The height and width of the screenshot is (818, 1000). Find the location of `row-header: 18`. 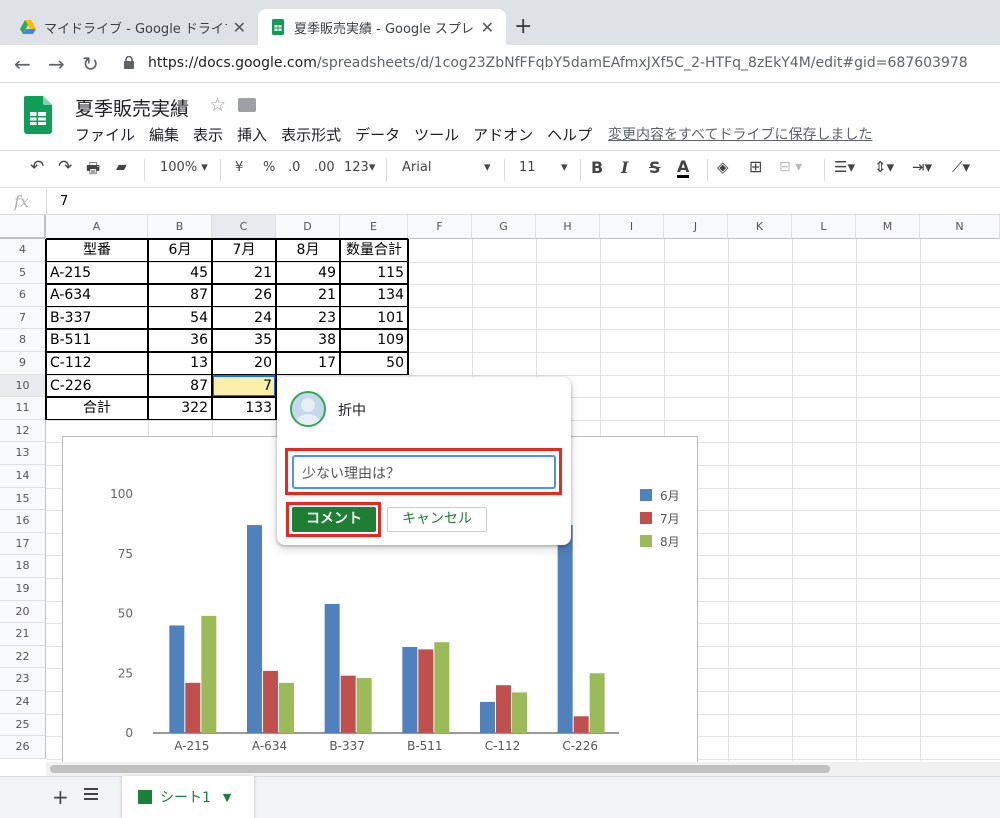

row-header: 18 is located at coordinates (23, 566).